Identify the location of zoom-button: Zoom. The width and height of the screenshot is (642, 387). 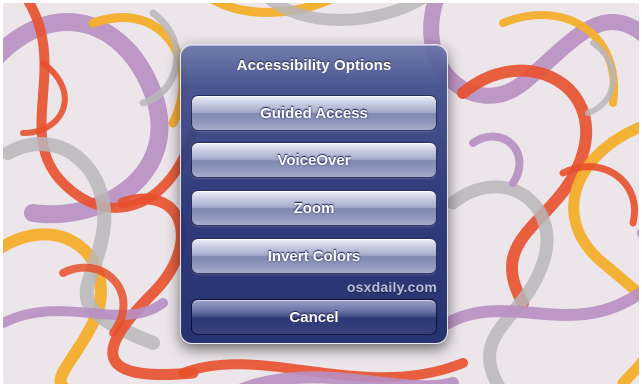
(314, 208).